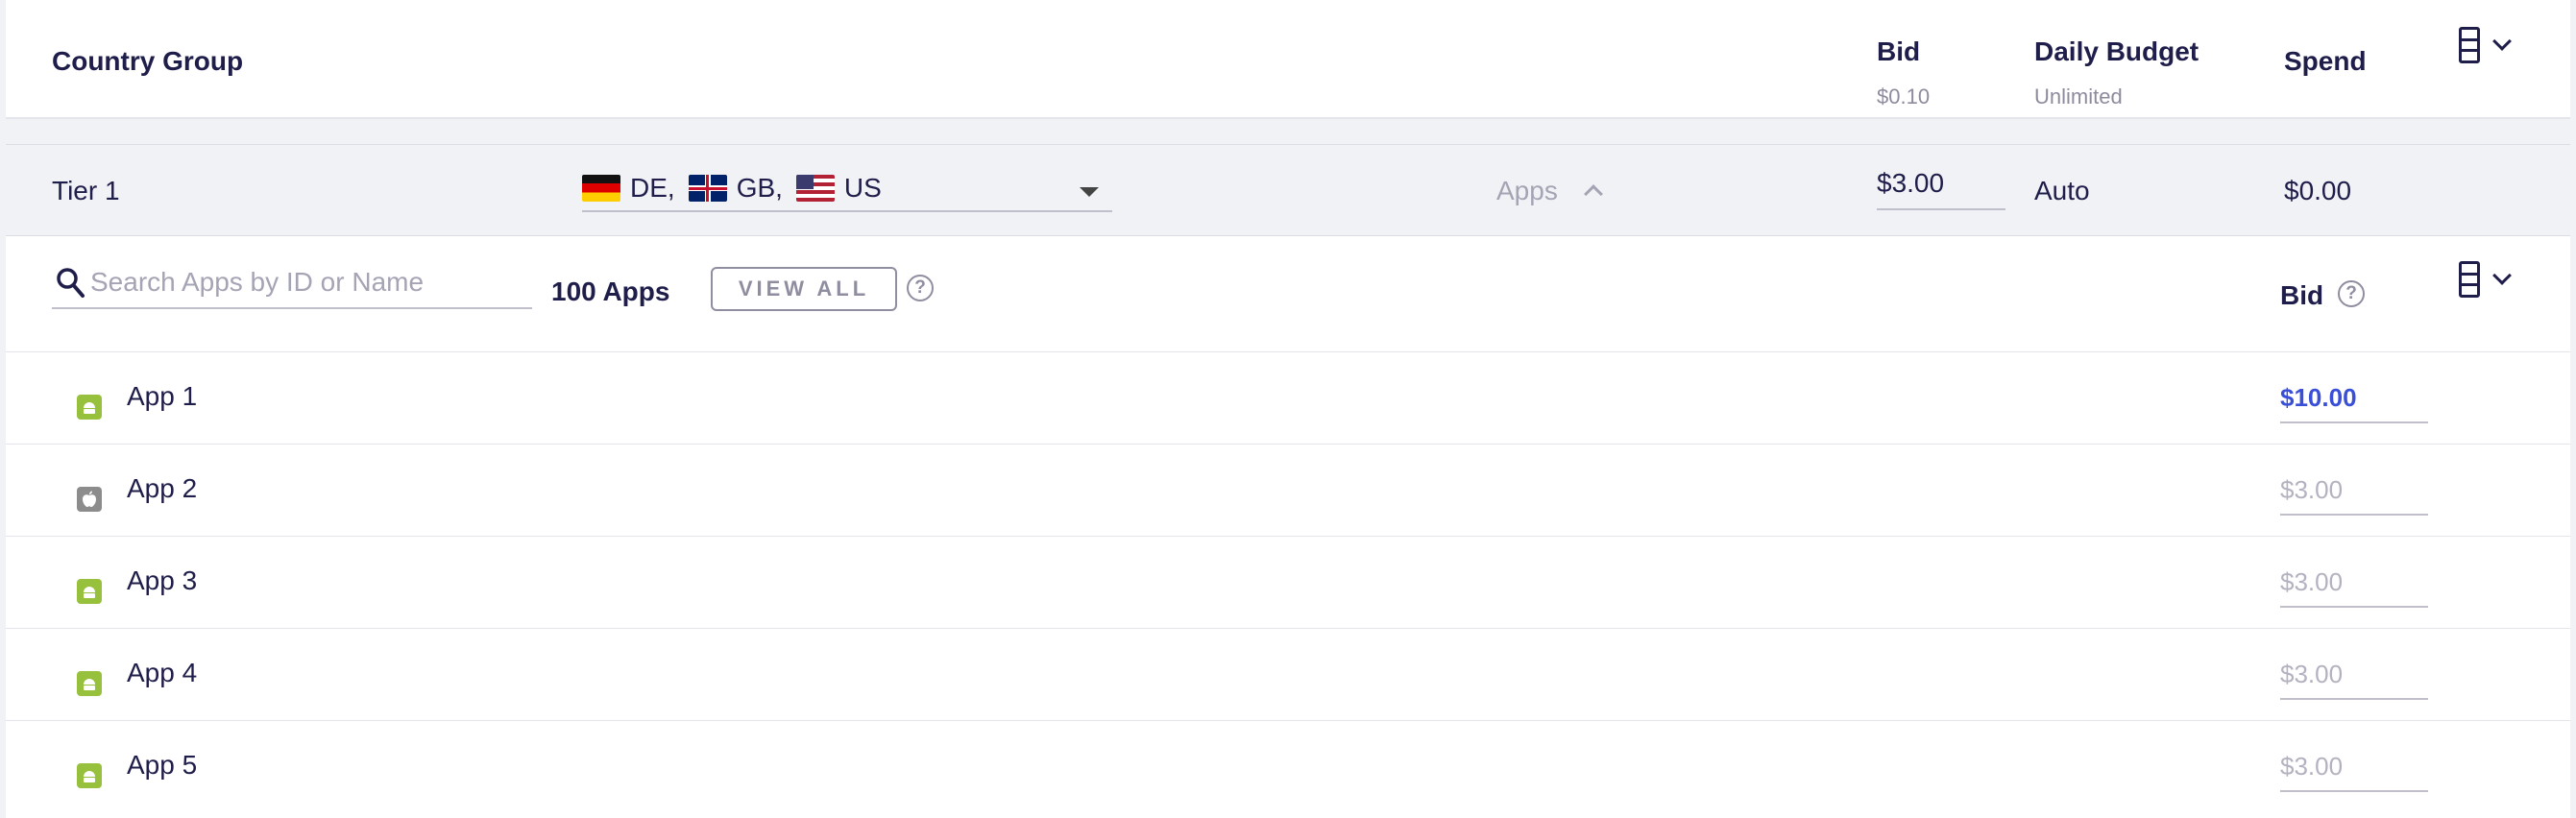 This screenshot has height=818, width=2576. Describe the element at coordinates (628, 188) in the screenshot. I see `country-de: DE,` at that location.